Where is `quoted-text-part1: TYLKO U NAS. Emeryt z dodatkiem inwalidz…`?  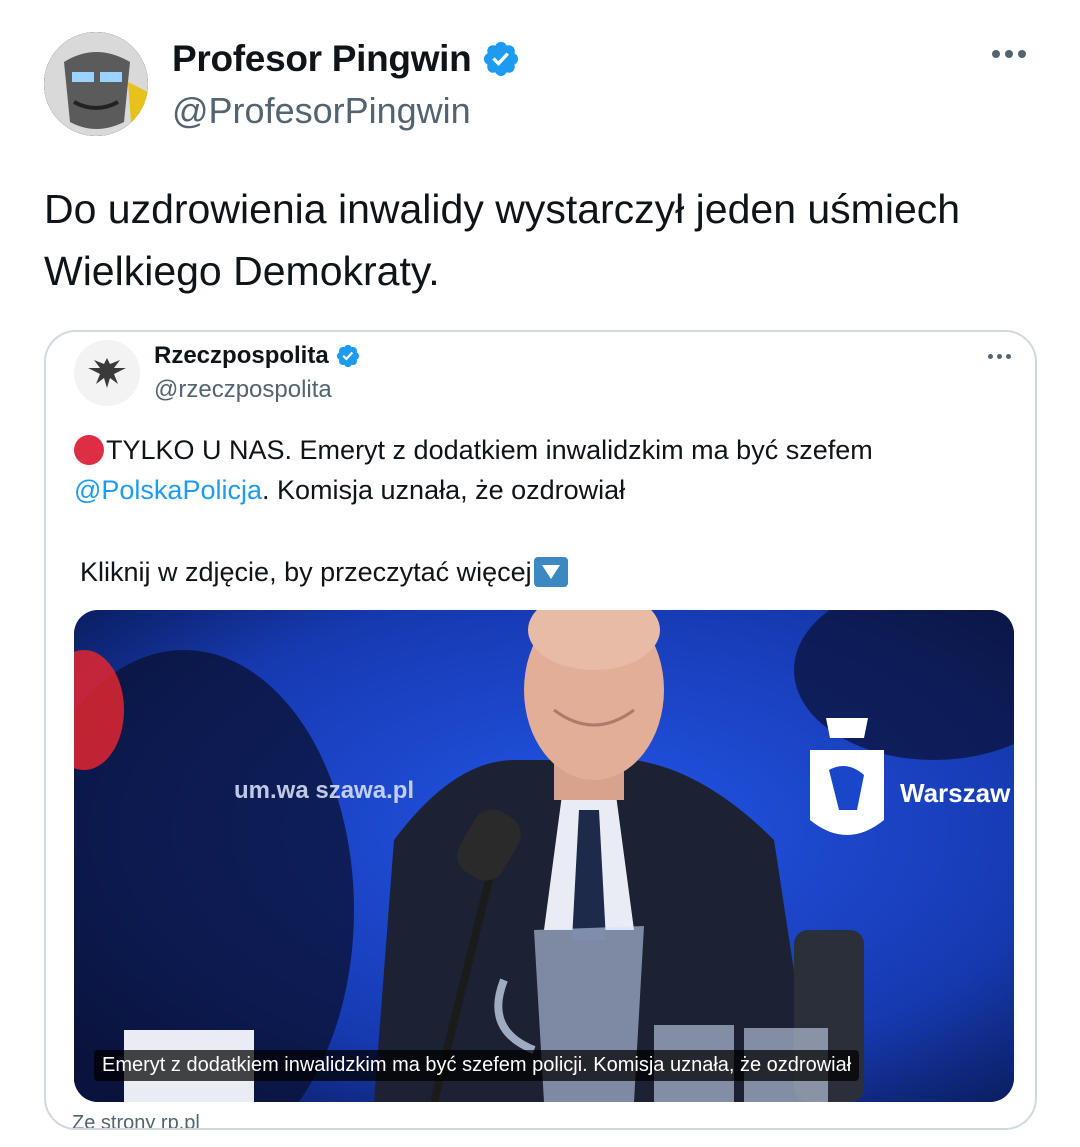 quoted-text-part1: TYLKO U NAS. Emeryt z dodatkiem inwalidz… is located at coordinates (489, 450).